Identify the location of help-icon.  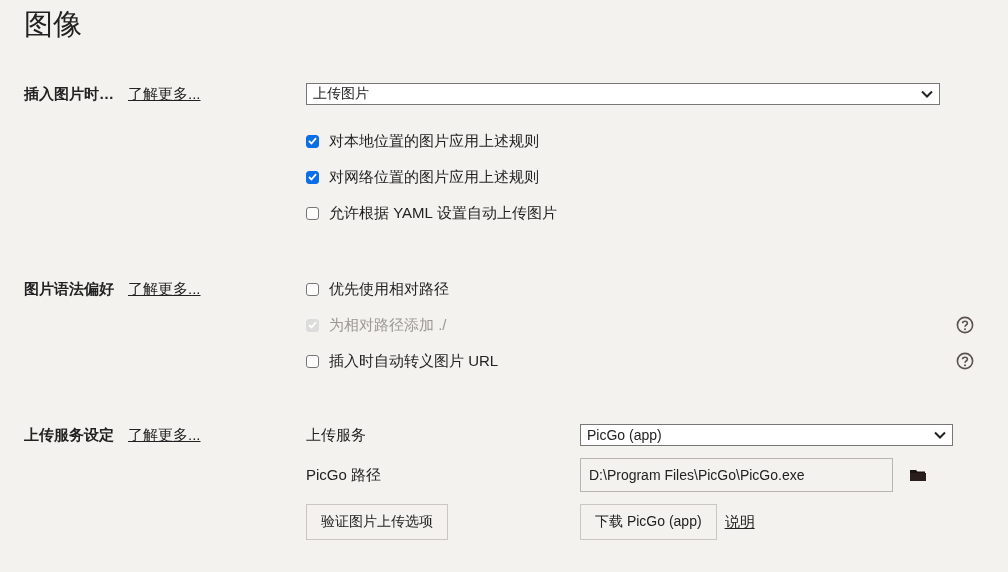
(965, 361).